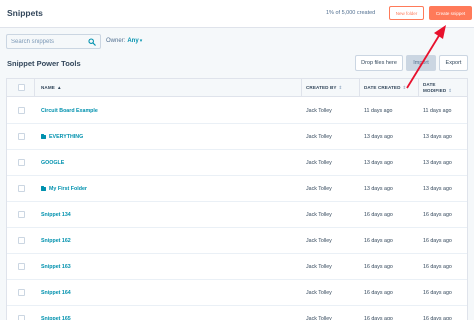 The height and width of the screenshot is (320, 474). What do you see at coordinates (379, 63) in the screenshot?
I see `drop-files-button: Drop files here` at bounding box center [379, 63].